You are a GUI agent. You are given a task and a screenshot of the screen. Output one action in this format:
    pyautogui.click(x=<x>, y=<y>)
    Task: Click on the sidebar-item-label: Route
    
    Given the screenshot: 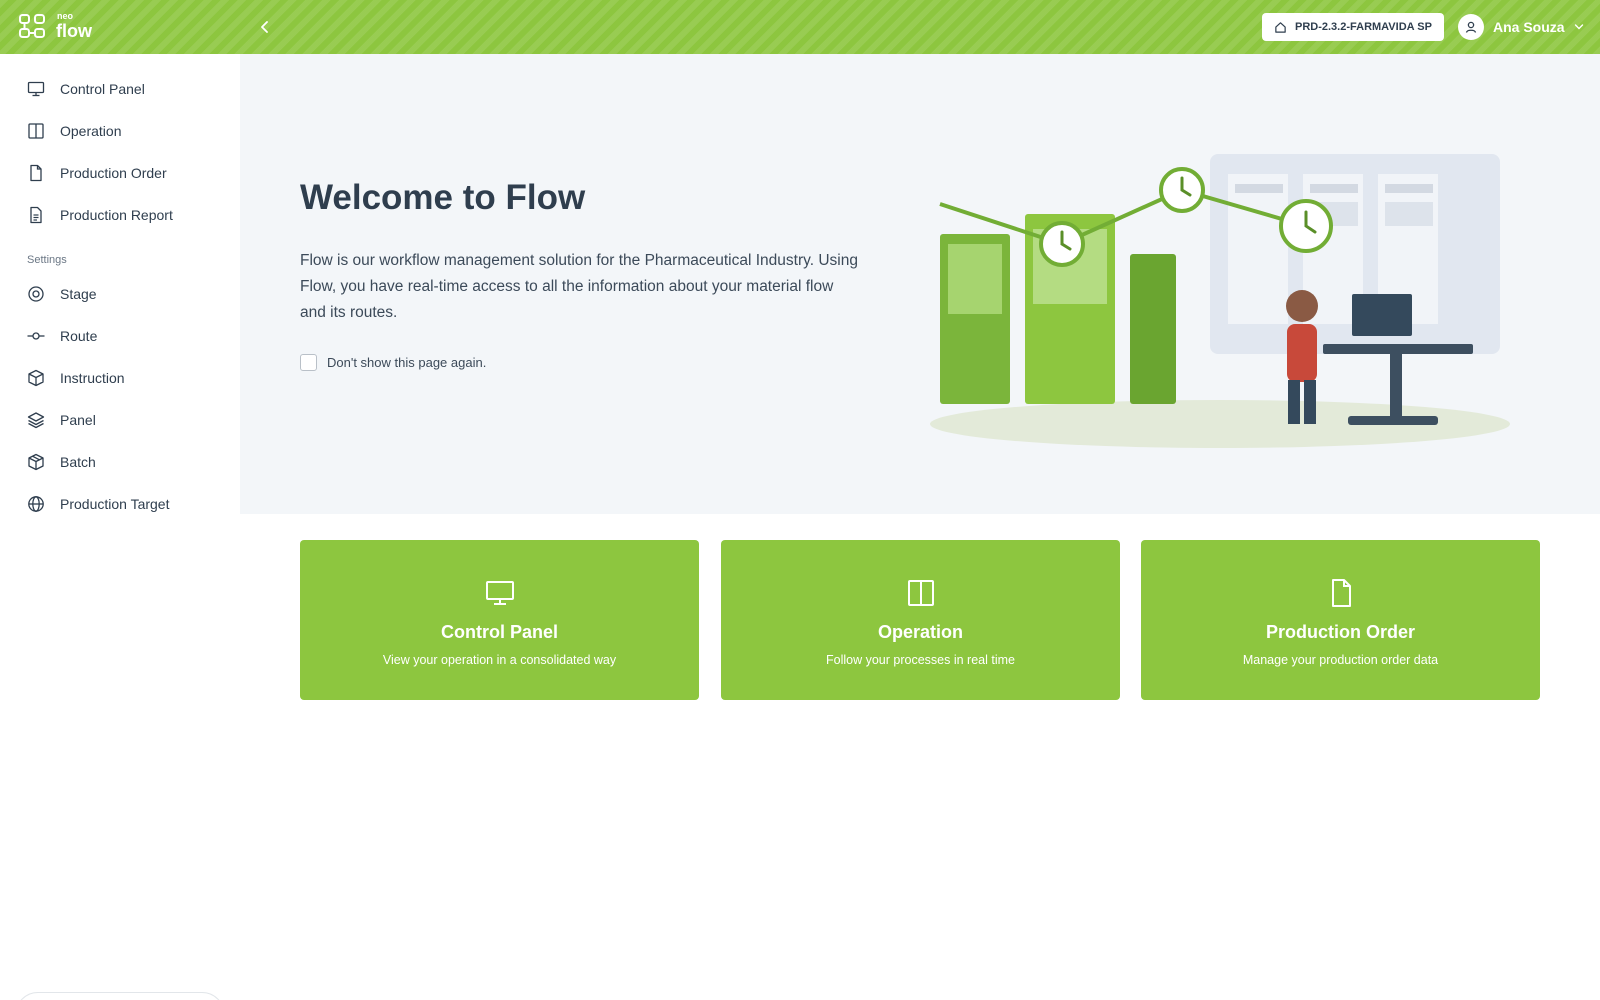 What is the action you would take?
    pyautogui.click(x=79, y=336)
    